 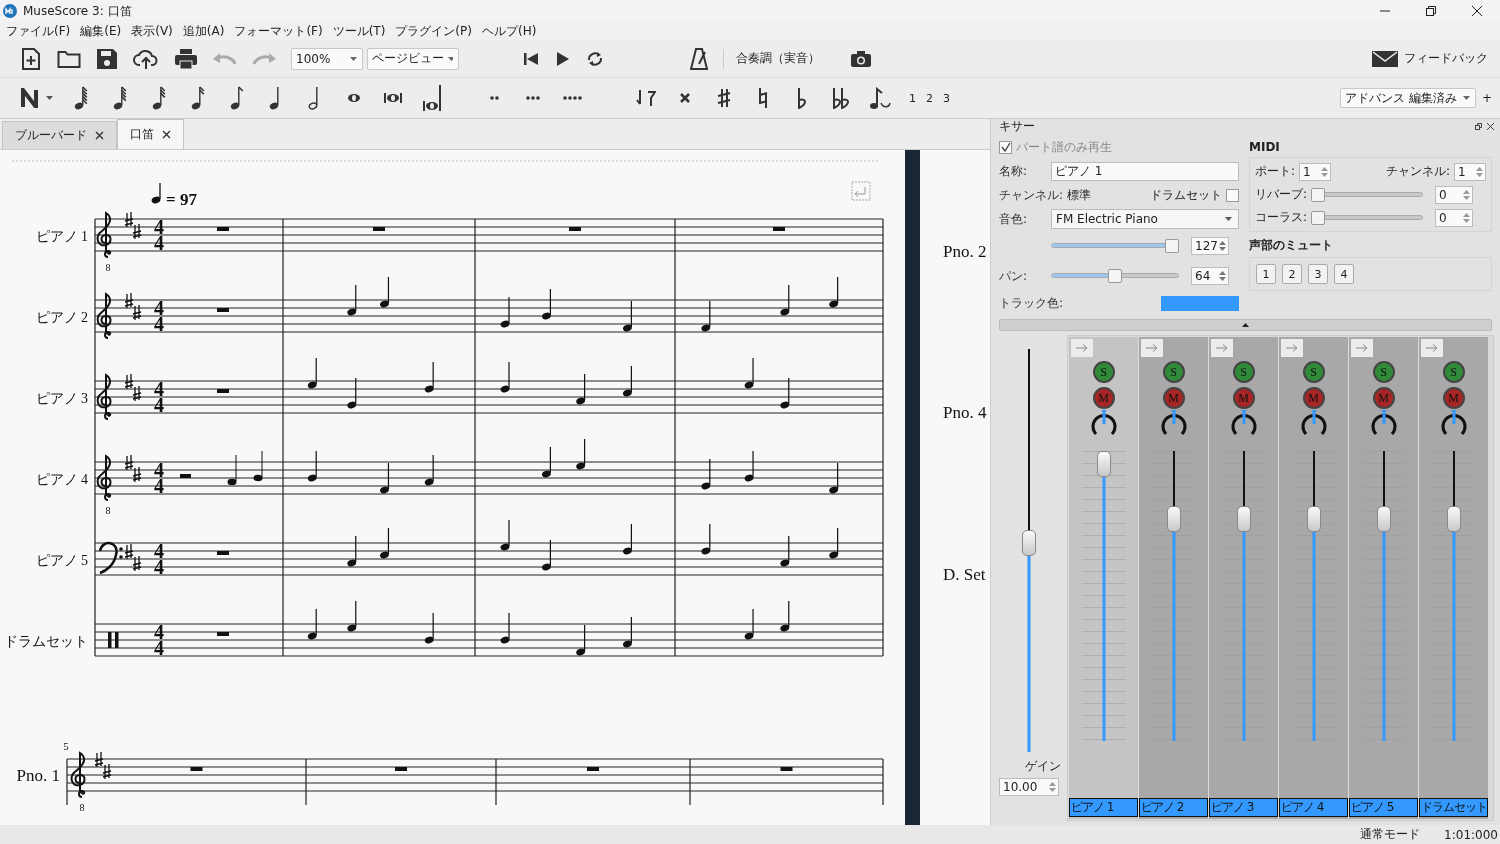 What do you see at coordinates (353, 98) in the screenshot?
I see `whole-note-icon` at bounding box center [353, 98].